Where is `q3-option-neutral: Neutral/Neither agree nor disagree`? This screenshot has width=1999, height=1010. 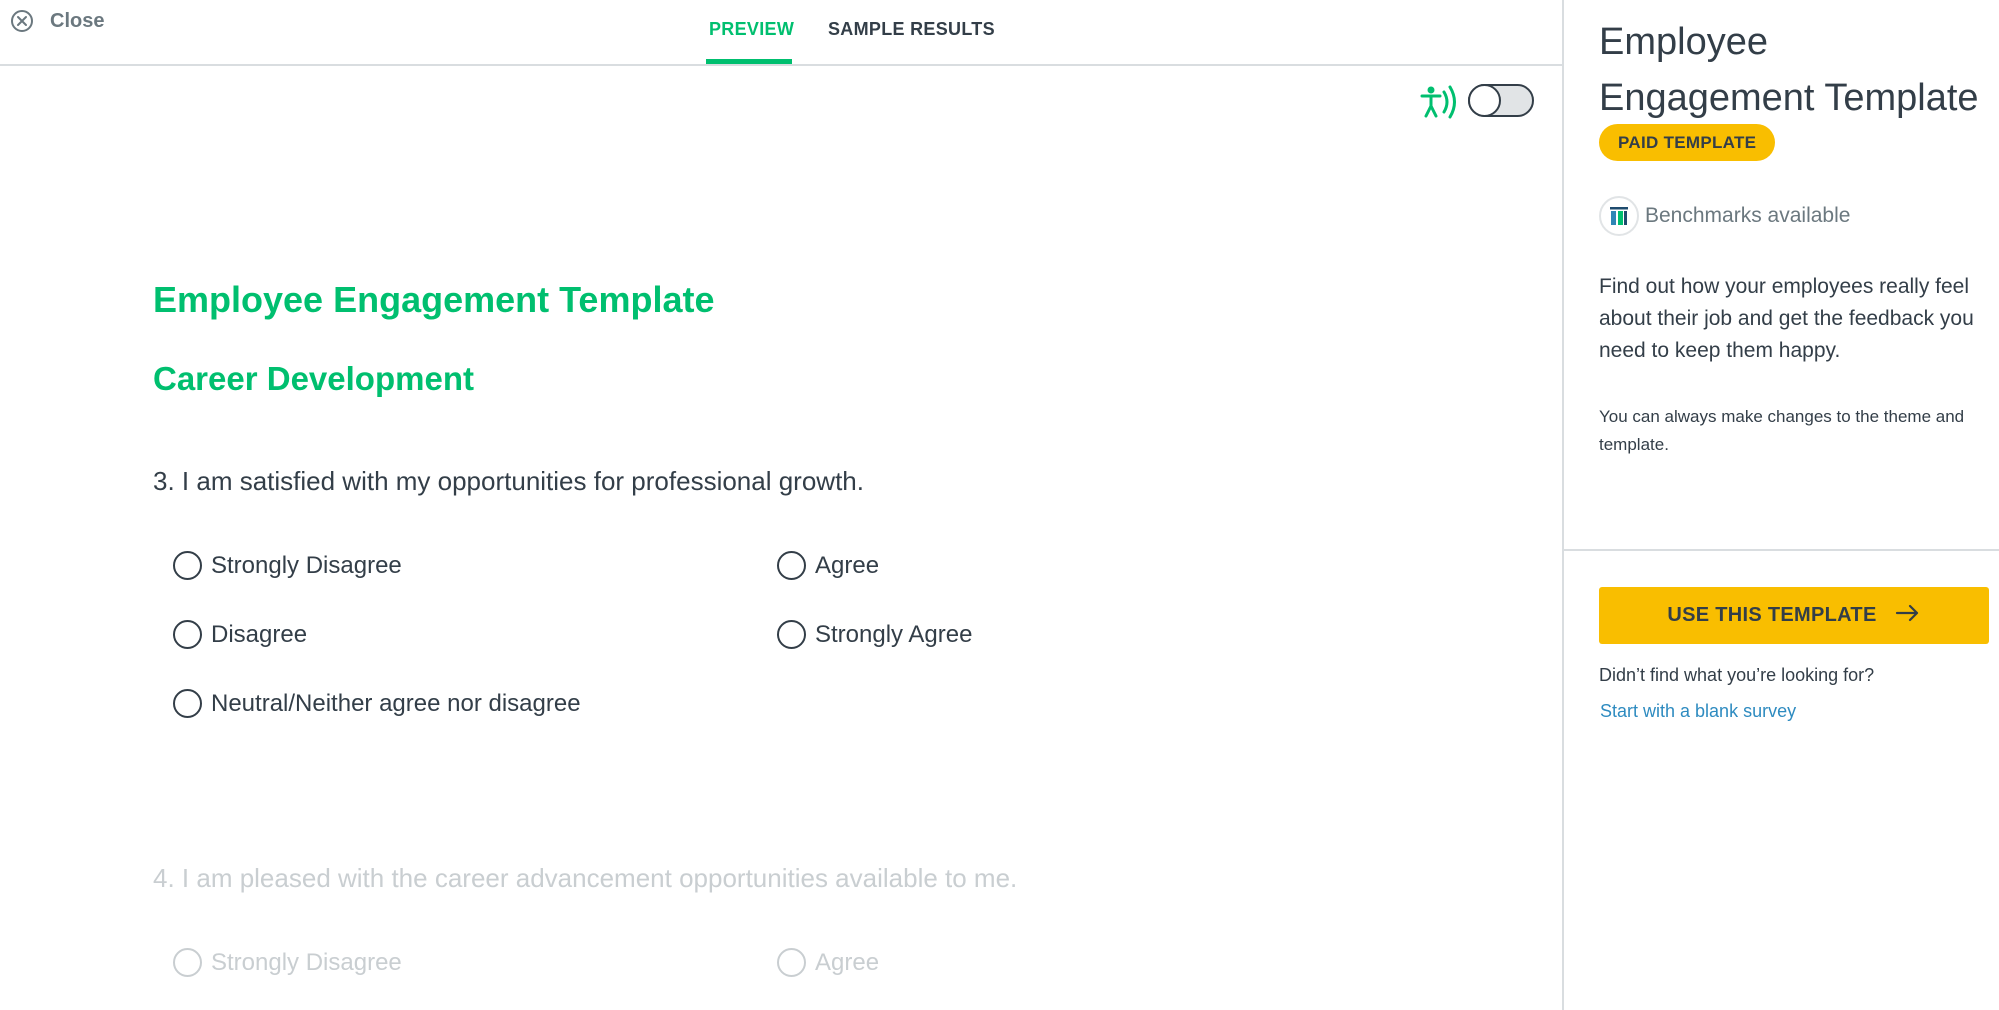
q3-option-neutral: Neutral/Neither agree nor disagree is located at coordinates (377, 703).